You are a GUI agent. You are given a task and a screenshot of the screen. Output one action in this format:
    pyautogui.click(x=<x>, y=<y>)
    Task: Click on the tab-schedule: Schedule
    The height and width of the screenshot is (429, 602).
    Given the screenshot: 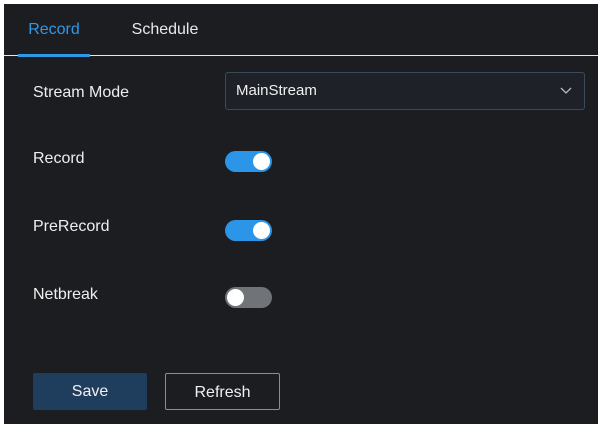 What is the action you would take?
    pyautogui.click(x=165, y=30)
    